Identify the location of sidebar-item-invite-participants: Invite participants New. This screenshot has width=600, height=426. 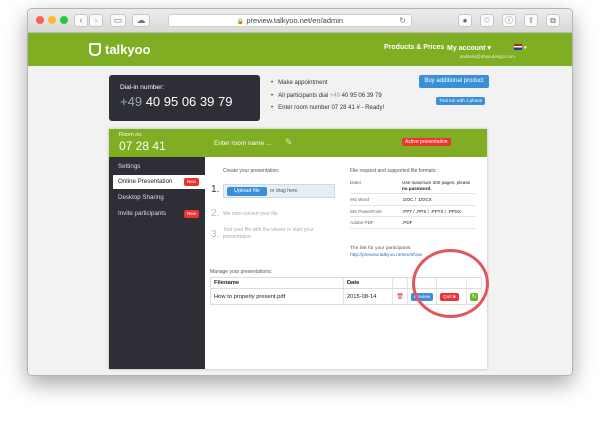
(157, 214).